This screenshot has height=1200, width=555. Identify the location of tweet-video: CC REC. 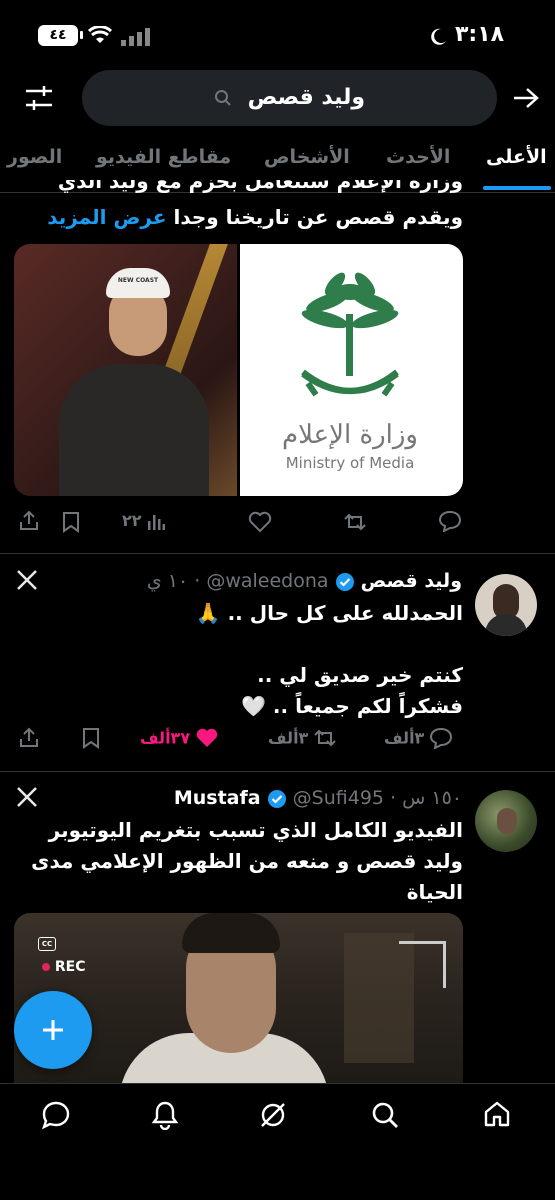
(238, 998).